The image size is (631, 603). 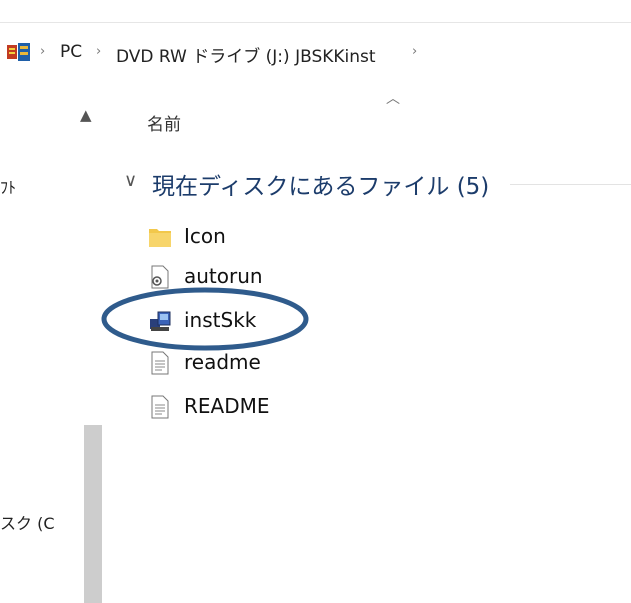 I want to click on ribbon-divider, so click(x=315, y=22).